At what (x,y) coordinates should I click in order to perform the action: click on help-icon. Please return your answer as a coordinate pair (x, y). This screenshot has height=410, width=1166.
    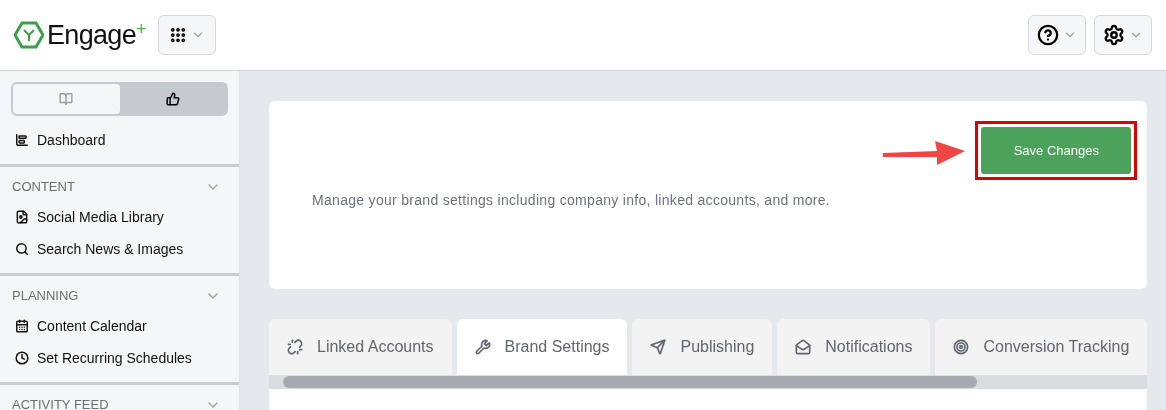
    Looking at the image, I should click on (1048, 35).